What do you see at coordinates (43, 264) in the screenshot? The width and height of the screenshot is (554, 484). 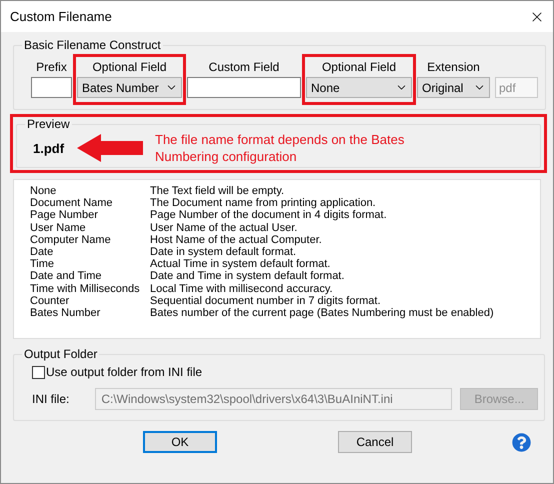 I see `option-name: Time` at bounding box center [43, 264].